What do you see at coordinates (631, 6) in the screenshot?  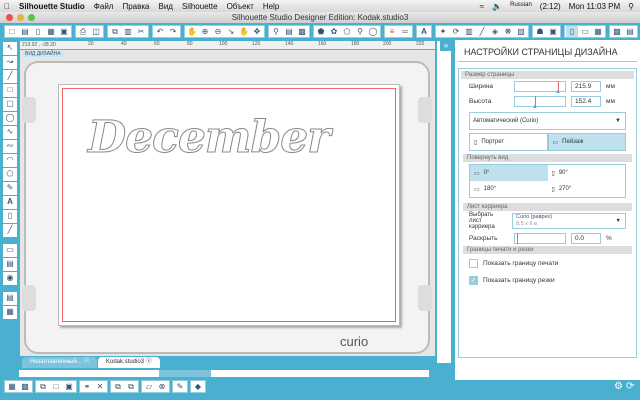 I see `spotlight-icon: ⚲` at bounding box center [631, 6].